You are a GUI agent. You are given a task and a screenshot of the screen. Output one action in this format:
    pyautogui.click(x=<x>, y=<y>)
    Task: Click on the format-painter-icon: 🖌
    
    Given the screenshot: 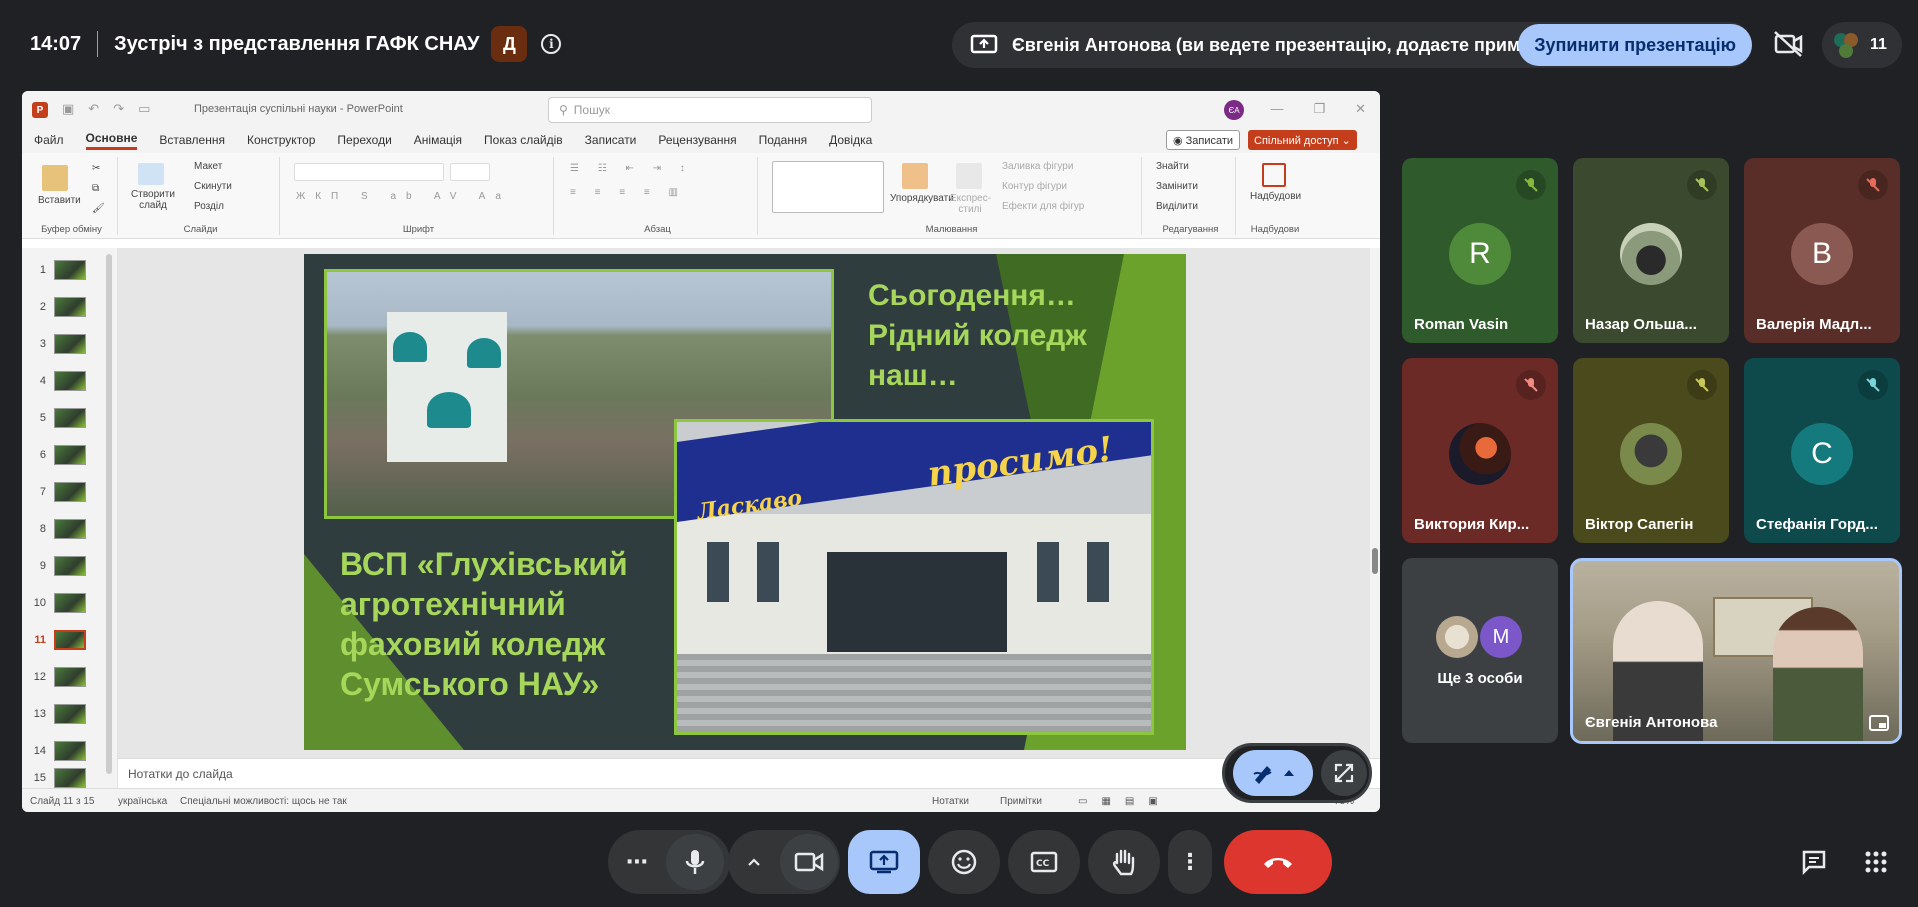 What is the action you would take?
    pyautogui.click(x=98, y=208)
    